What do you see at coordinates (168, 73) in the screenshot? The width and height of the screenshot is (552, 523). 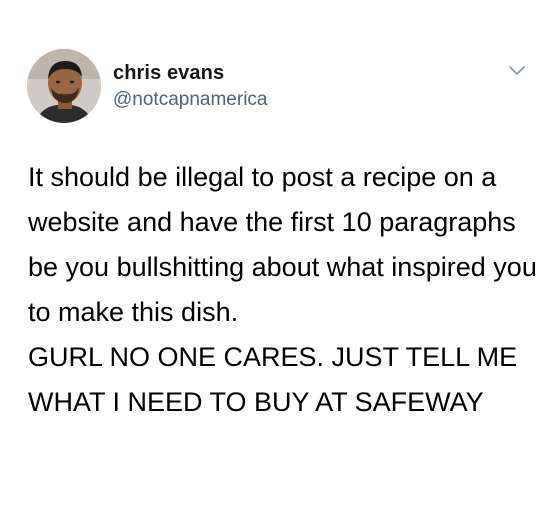 I see `display-name: chris evans` at bounding box center [168, 73].